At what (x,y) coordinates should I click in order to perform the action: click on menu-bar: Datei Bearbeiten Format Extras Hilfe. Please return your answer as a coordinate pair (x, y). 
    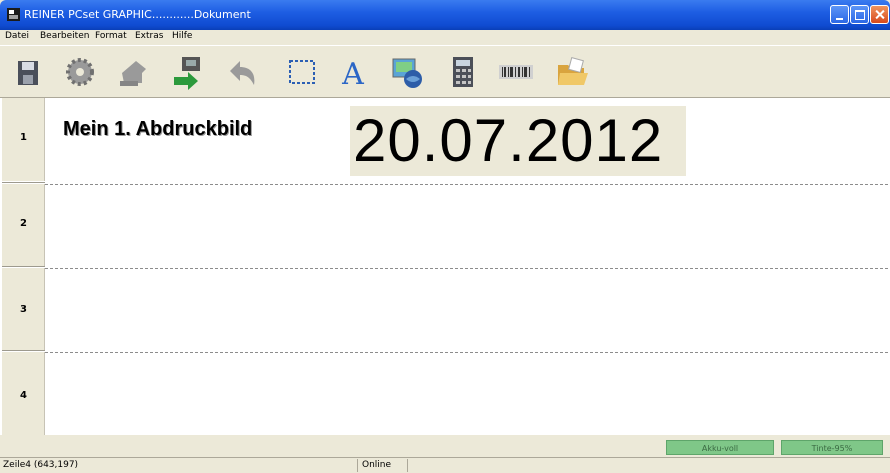
    Looking at the image, I should click on (445, 37).